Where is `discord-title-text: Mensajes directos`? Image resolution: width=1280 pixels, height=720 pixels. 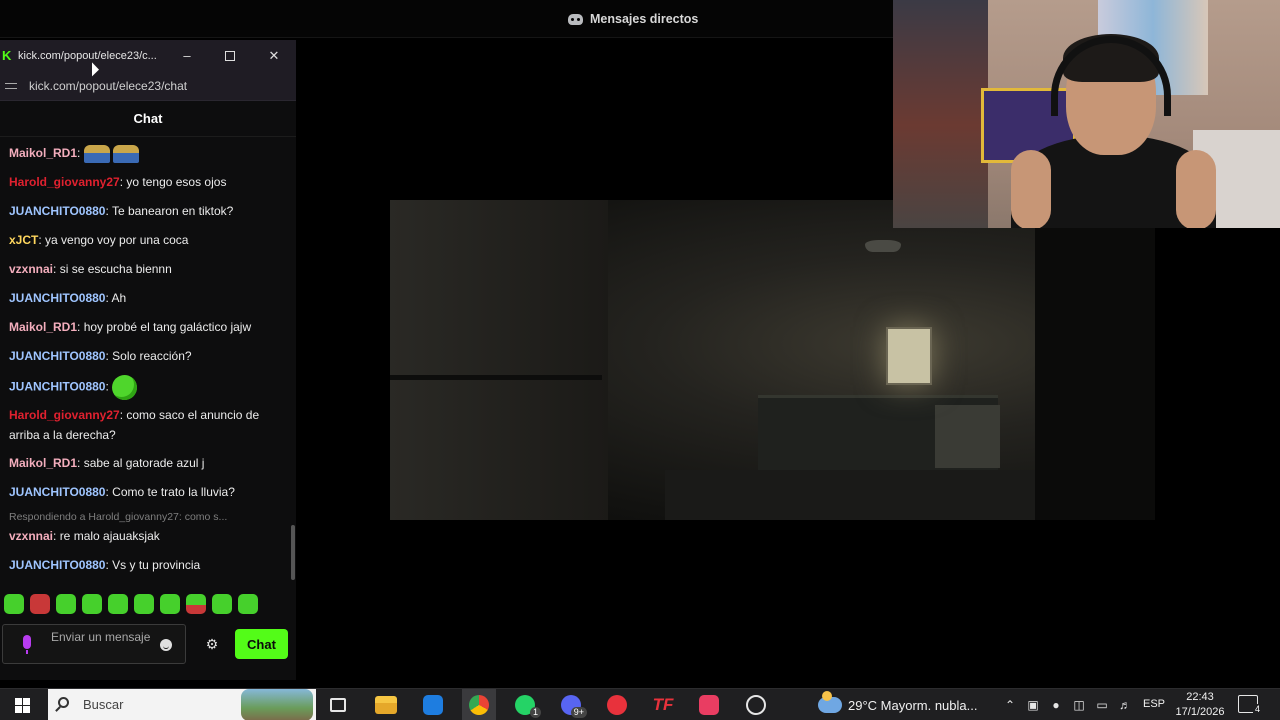
discord-title-text: Mensajes directos is located at coordinates (644, 19).